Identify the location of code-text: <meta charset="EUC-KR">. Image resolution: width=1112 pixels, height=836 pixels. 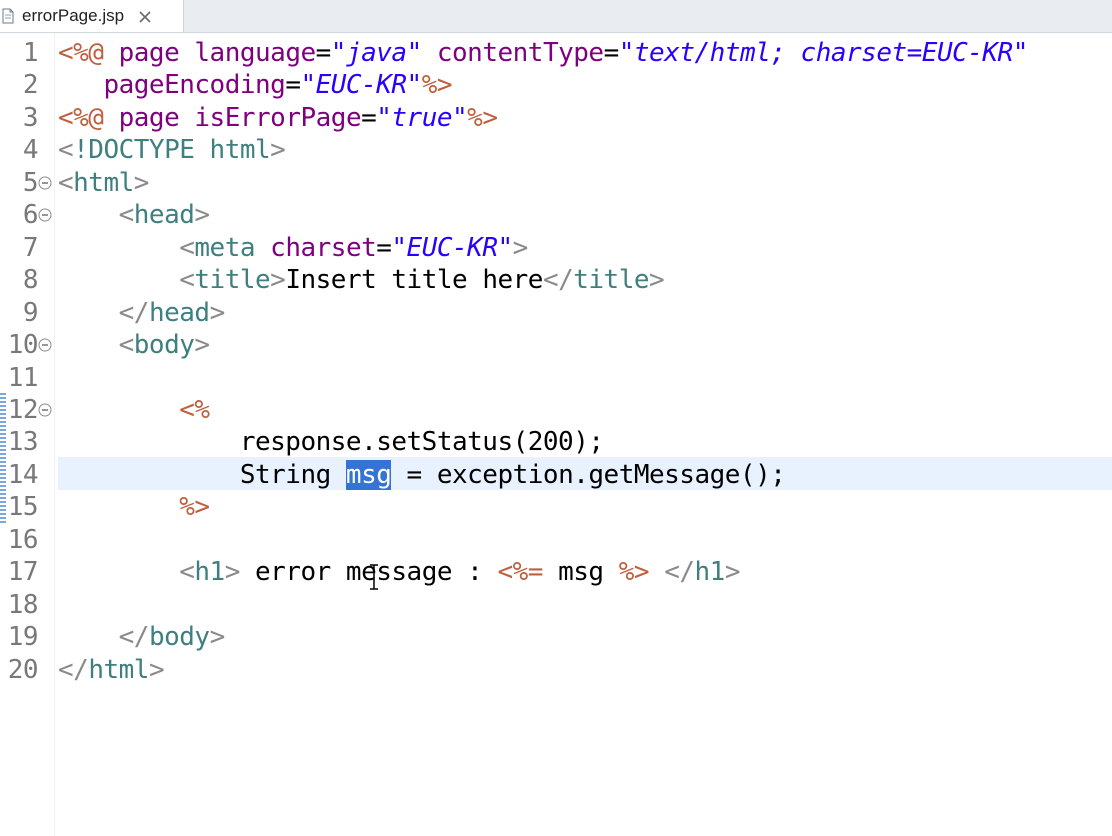
(293, 248).